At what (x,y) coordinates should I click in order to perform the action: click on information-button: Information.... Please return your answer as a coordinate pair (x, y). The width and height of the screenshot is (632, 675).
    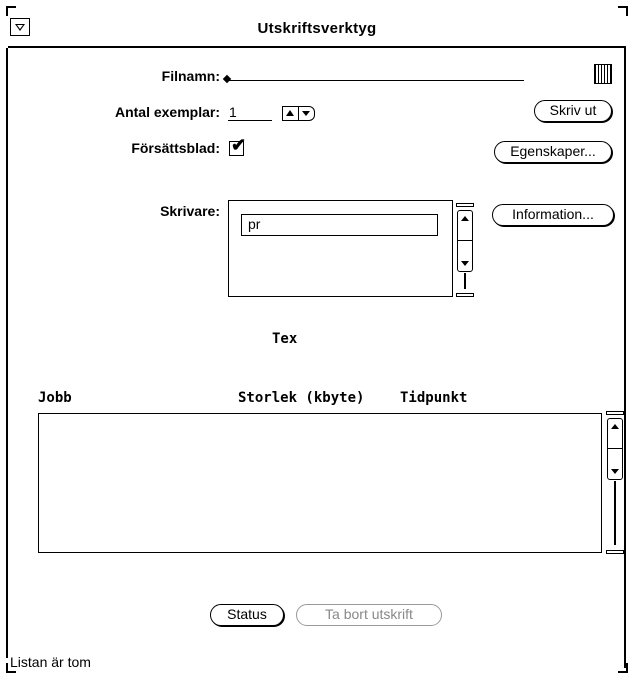
    Looking at the image, I should click on (553, 215).